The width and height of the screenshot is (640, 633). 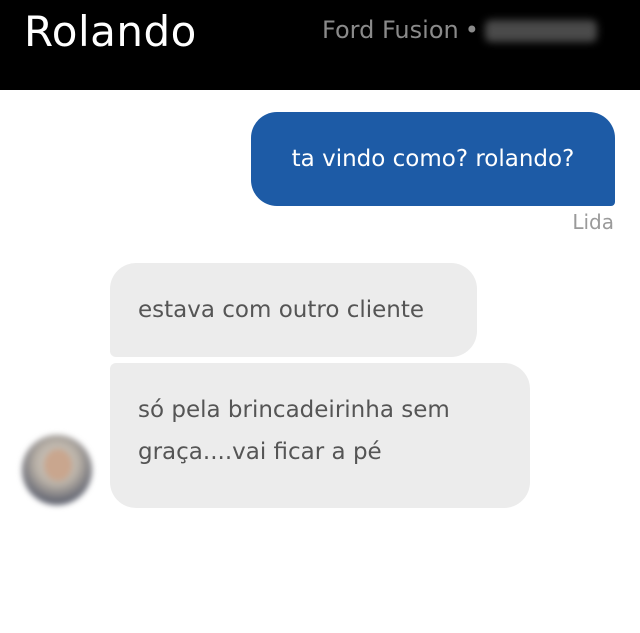 What do you see at coordinates (390, 30) in the screenshot?
I see `vehicle-model: Ford Fusion` at bounding box center [390, 30].